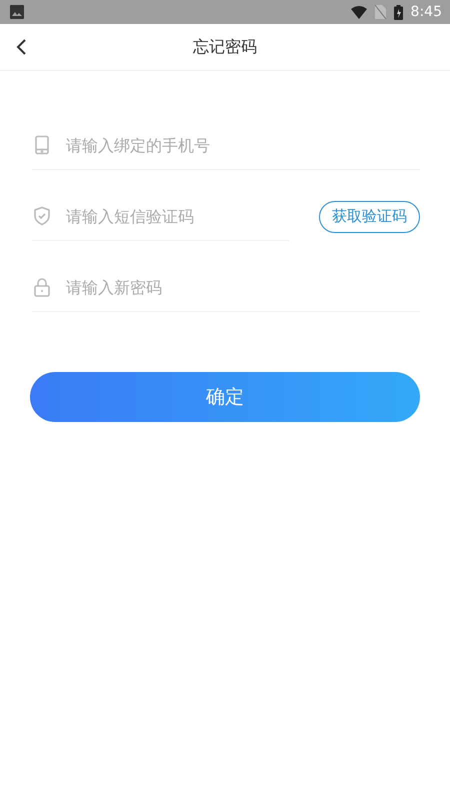  Describe the element at coordinates (42, 216) in the screenshot. I see `shield-icon` at that location.